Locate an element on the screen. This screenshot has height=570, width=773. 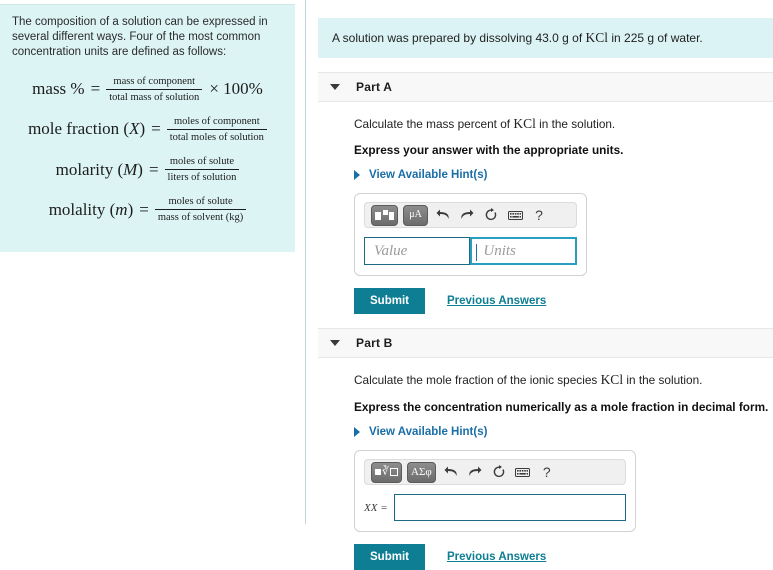
formula-variable: M is located at coordinates (130, 169).